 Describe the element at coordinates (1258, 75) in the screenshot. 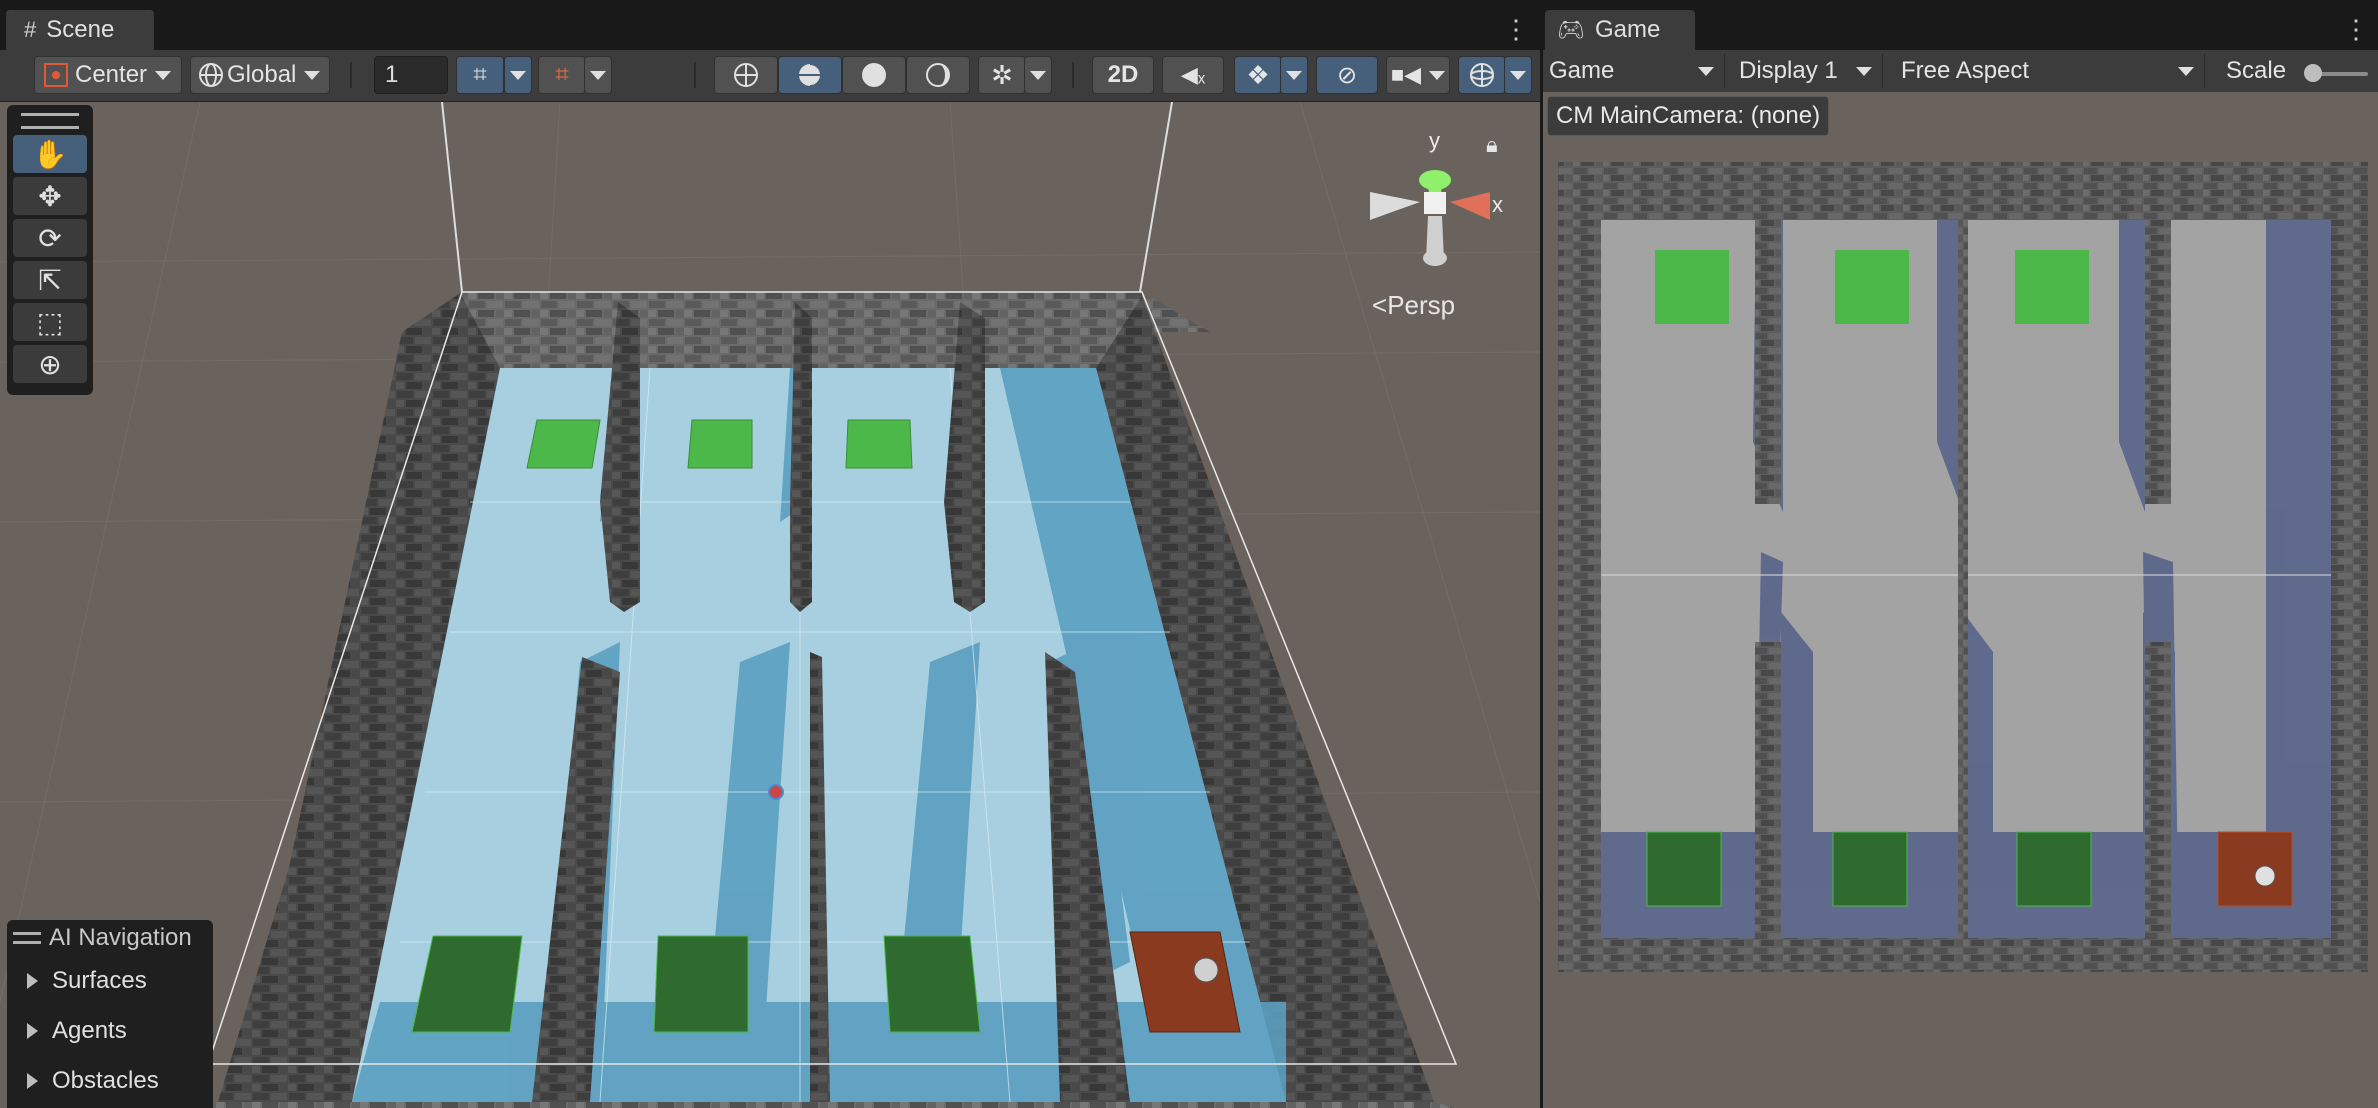

I see `effects-toggle: ❖` at that location.